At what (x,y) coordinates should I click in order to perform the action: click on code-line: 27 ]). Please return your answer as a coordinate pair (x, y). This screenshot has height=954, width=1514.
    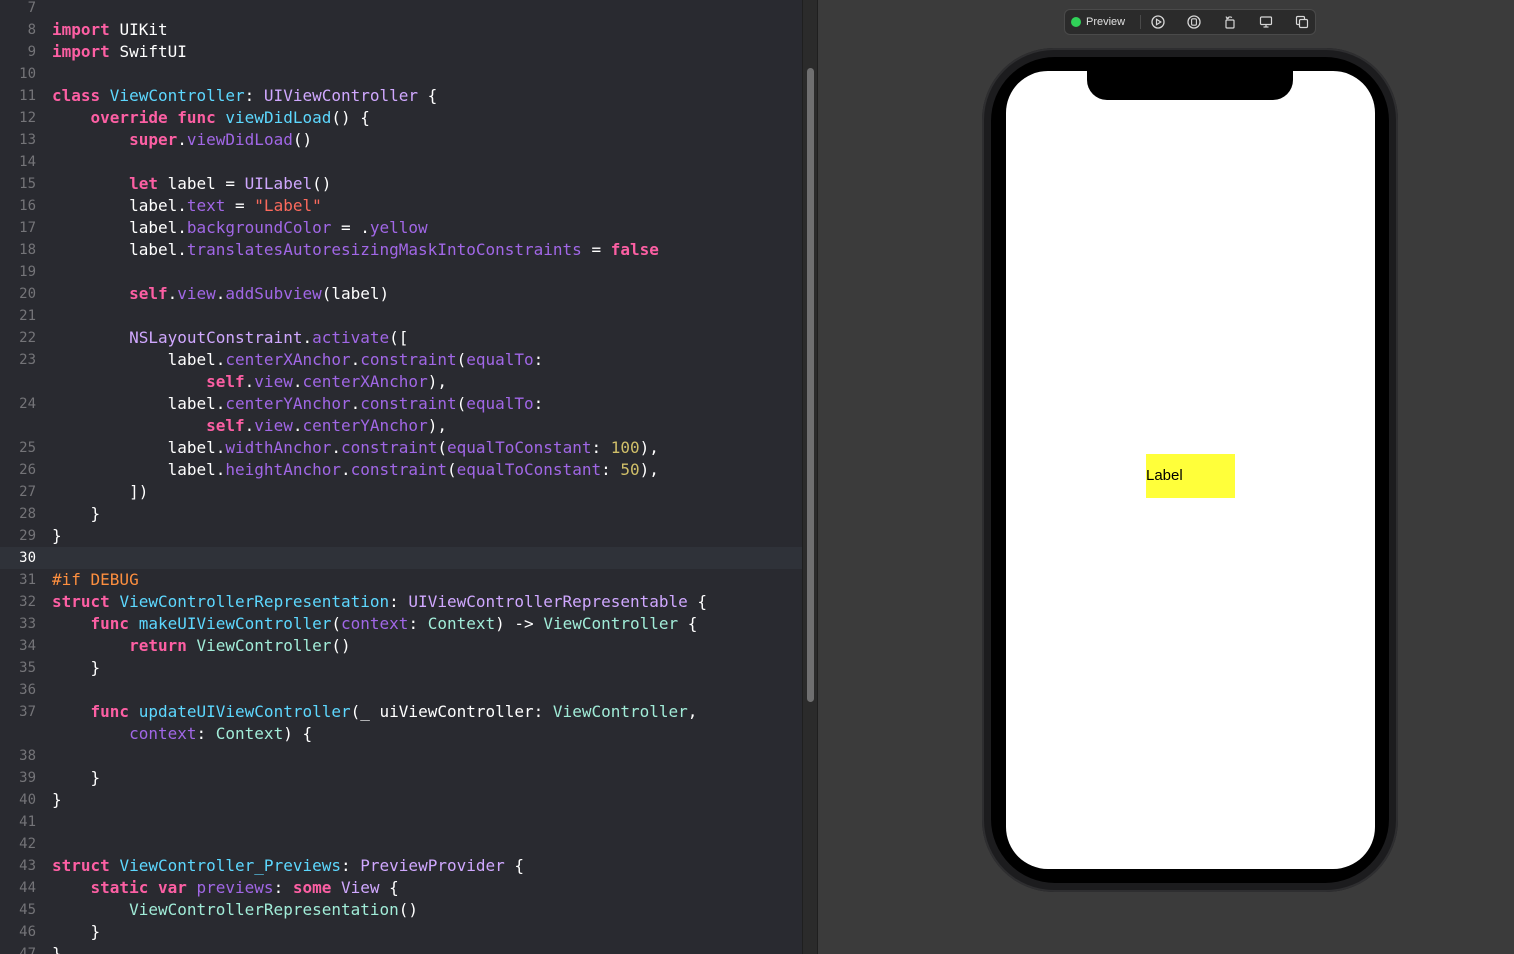
    Looking at the image, I should click on (401, 492).